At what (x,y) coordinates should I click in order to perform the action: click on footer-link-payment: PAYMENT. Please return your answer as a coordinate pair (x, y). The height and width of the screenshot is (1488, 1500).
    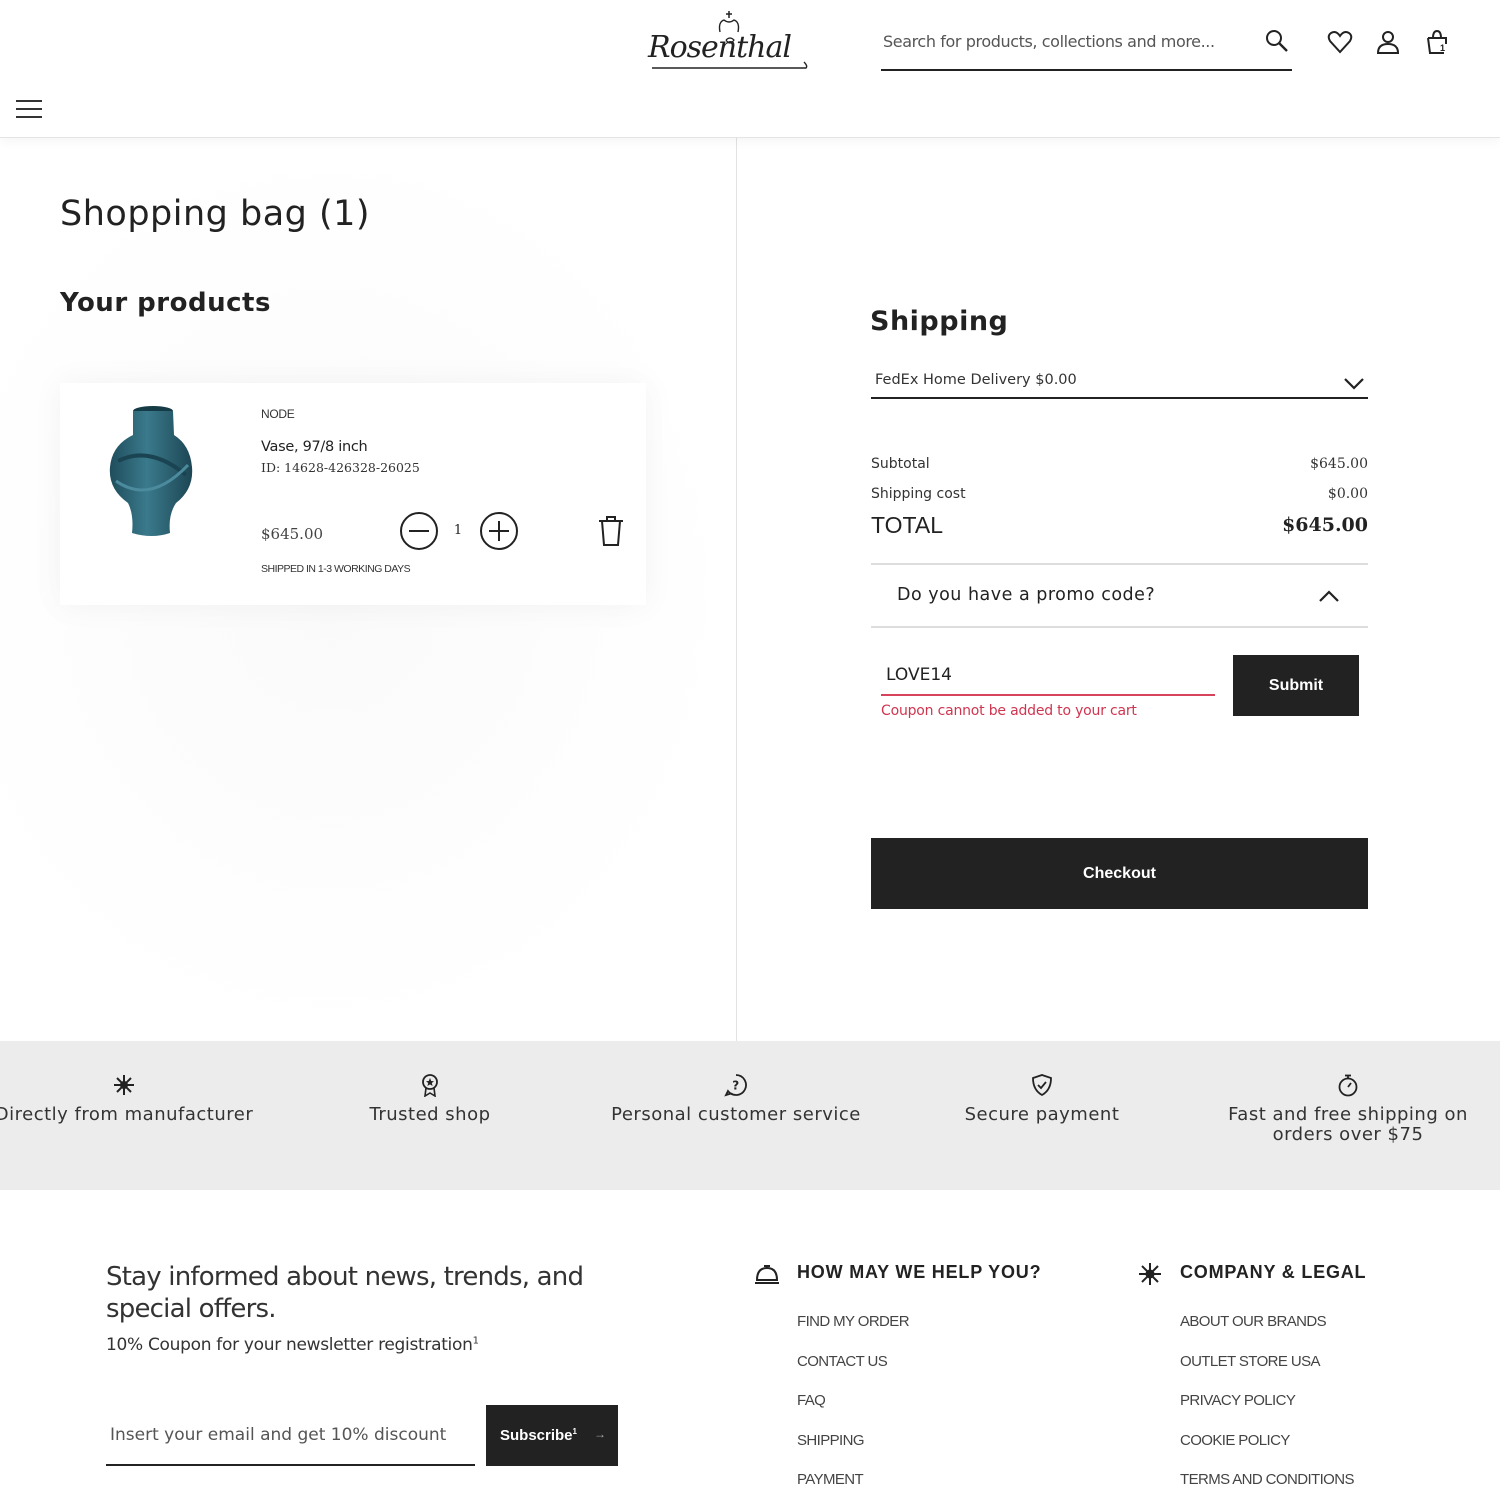
    Looking at the image, I should click on (853, 1479).